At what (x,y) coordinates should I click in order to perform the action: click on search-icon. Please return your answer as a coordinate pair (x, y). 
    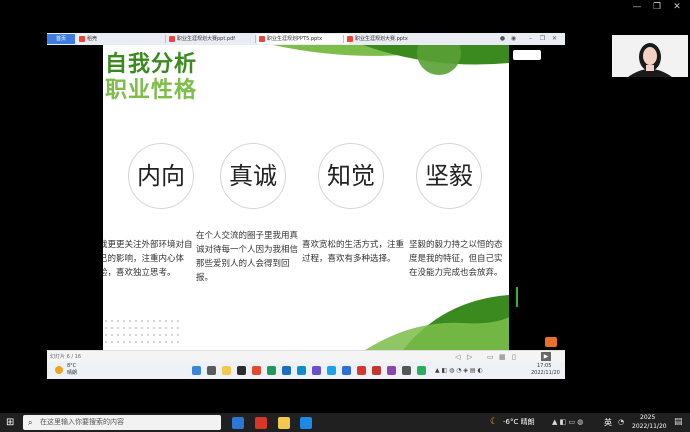
    Looking at the image, I should click on (211, 370).